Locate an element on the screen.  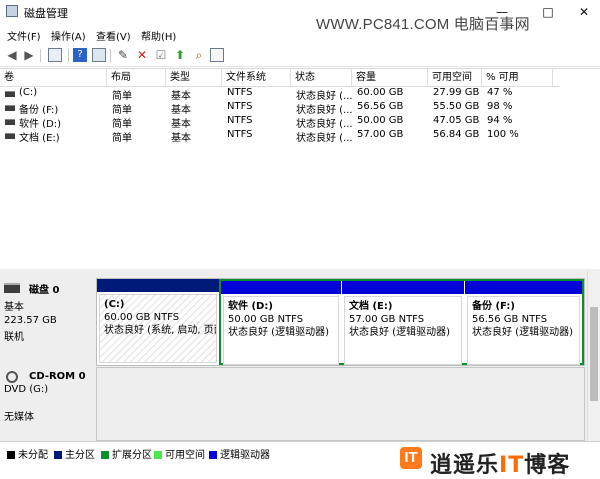
cdrom-name: CD-ROM 0 is located at coordinates (57, 376).